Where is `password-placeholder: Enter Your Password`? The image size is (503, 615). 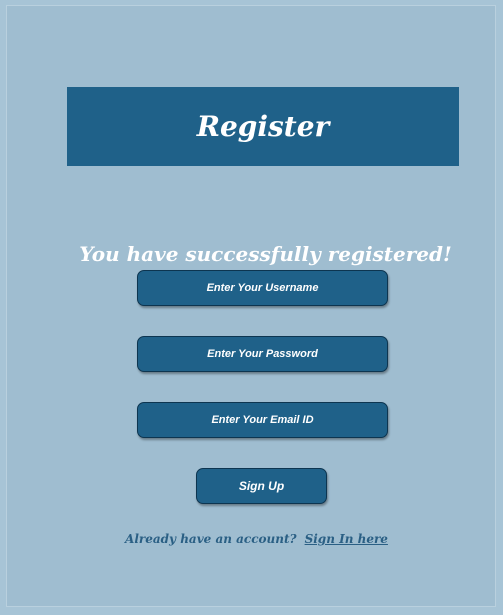 password-placeholder: Enter Your Password is located at coordinates (262, 354).